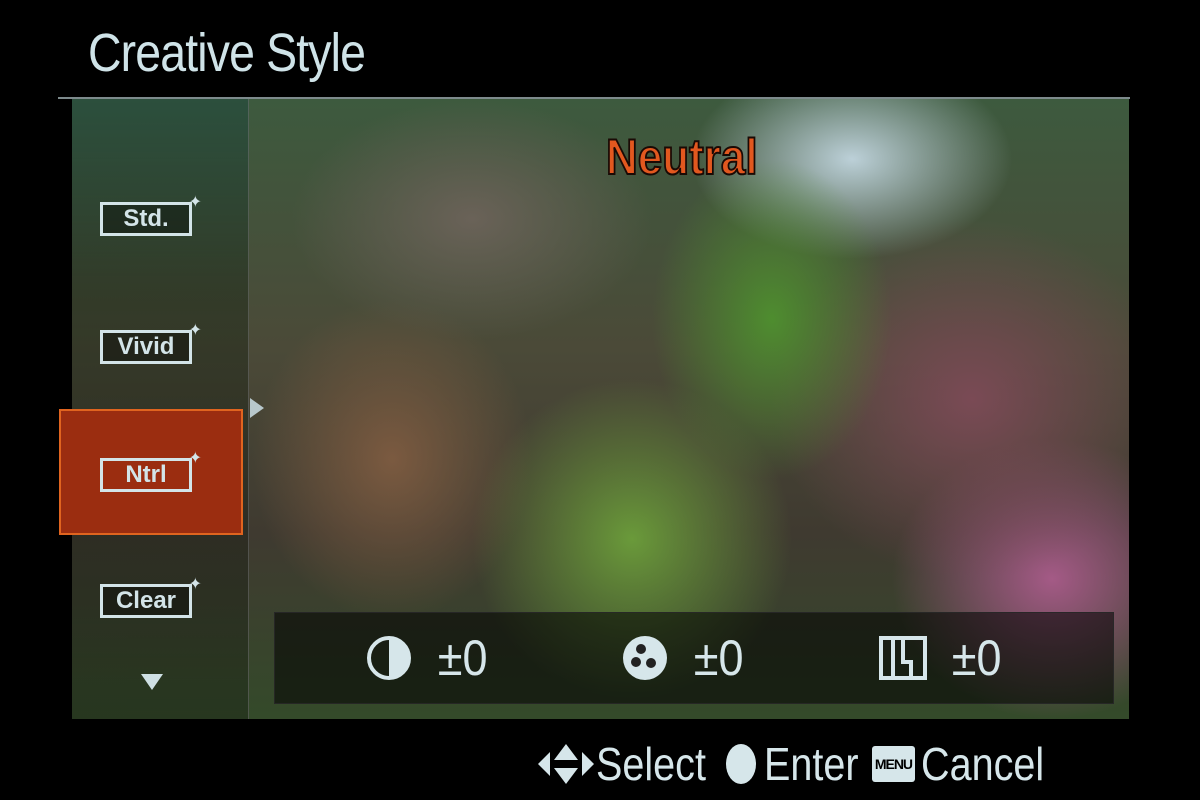 The image size is (1200, 800). I want to click on expand-arrow-icon, so click(257, 408).